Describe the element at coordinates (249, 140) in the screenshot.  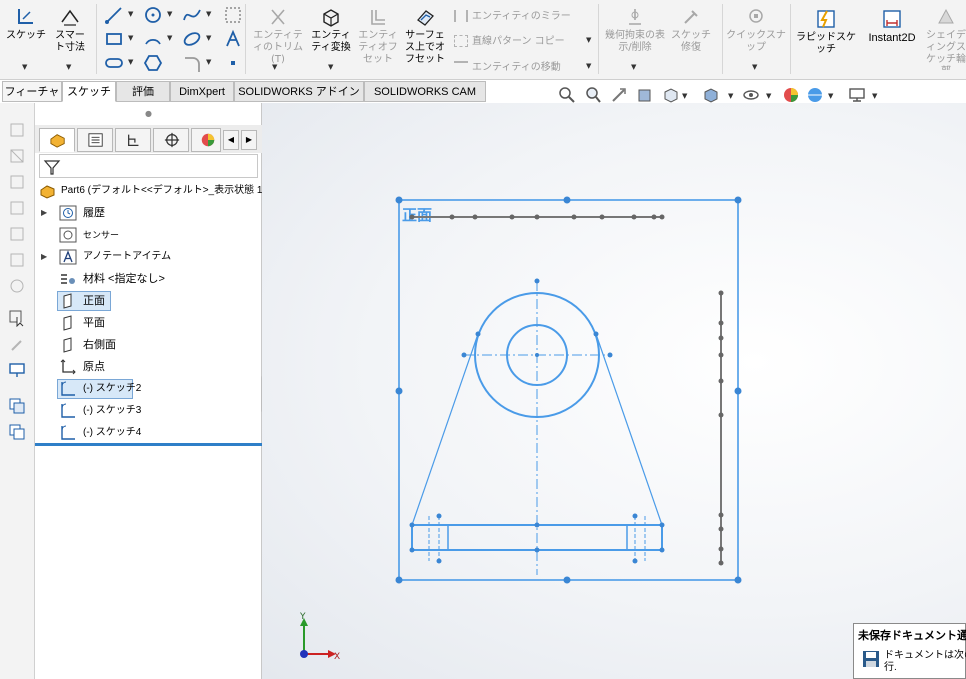
I see `tabs-scroll-right-button: ▶` at that location.